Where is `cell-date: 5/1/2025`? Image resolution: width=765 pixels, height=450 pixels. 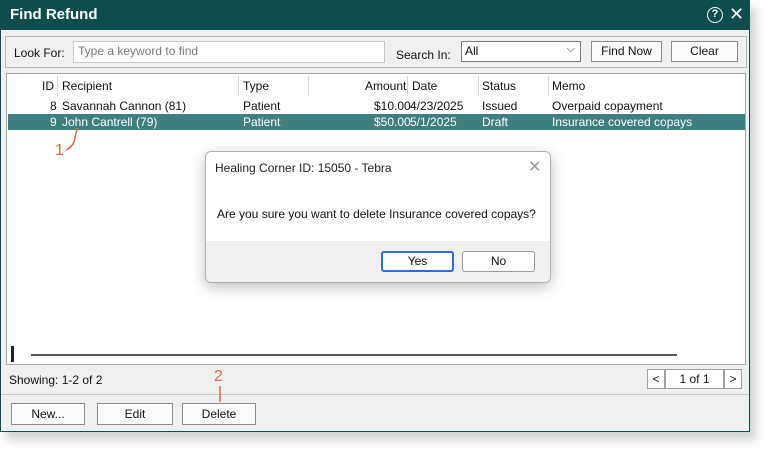 cell-date: 5/1/2025 is located at coordinates (433, 122).